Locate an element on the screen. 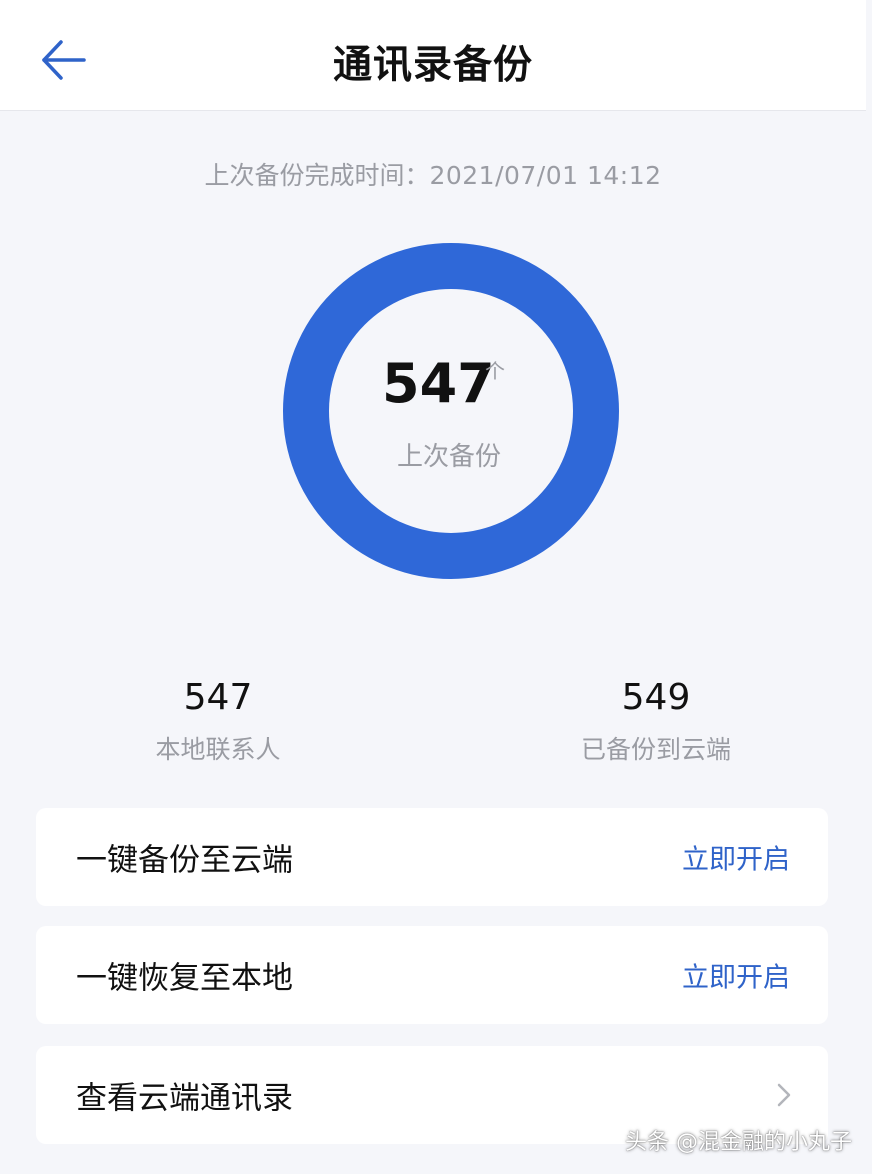 The width and height of the screenshot is (872, 1174). view-cloud-contacts-label: 查看云端通讯录 is located at coordinates (184, 1098).